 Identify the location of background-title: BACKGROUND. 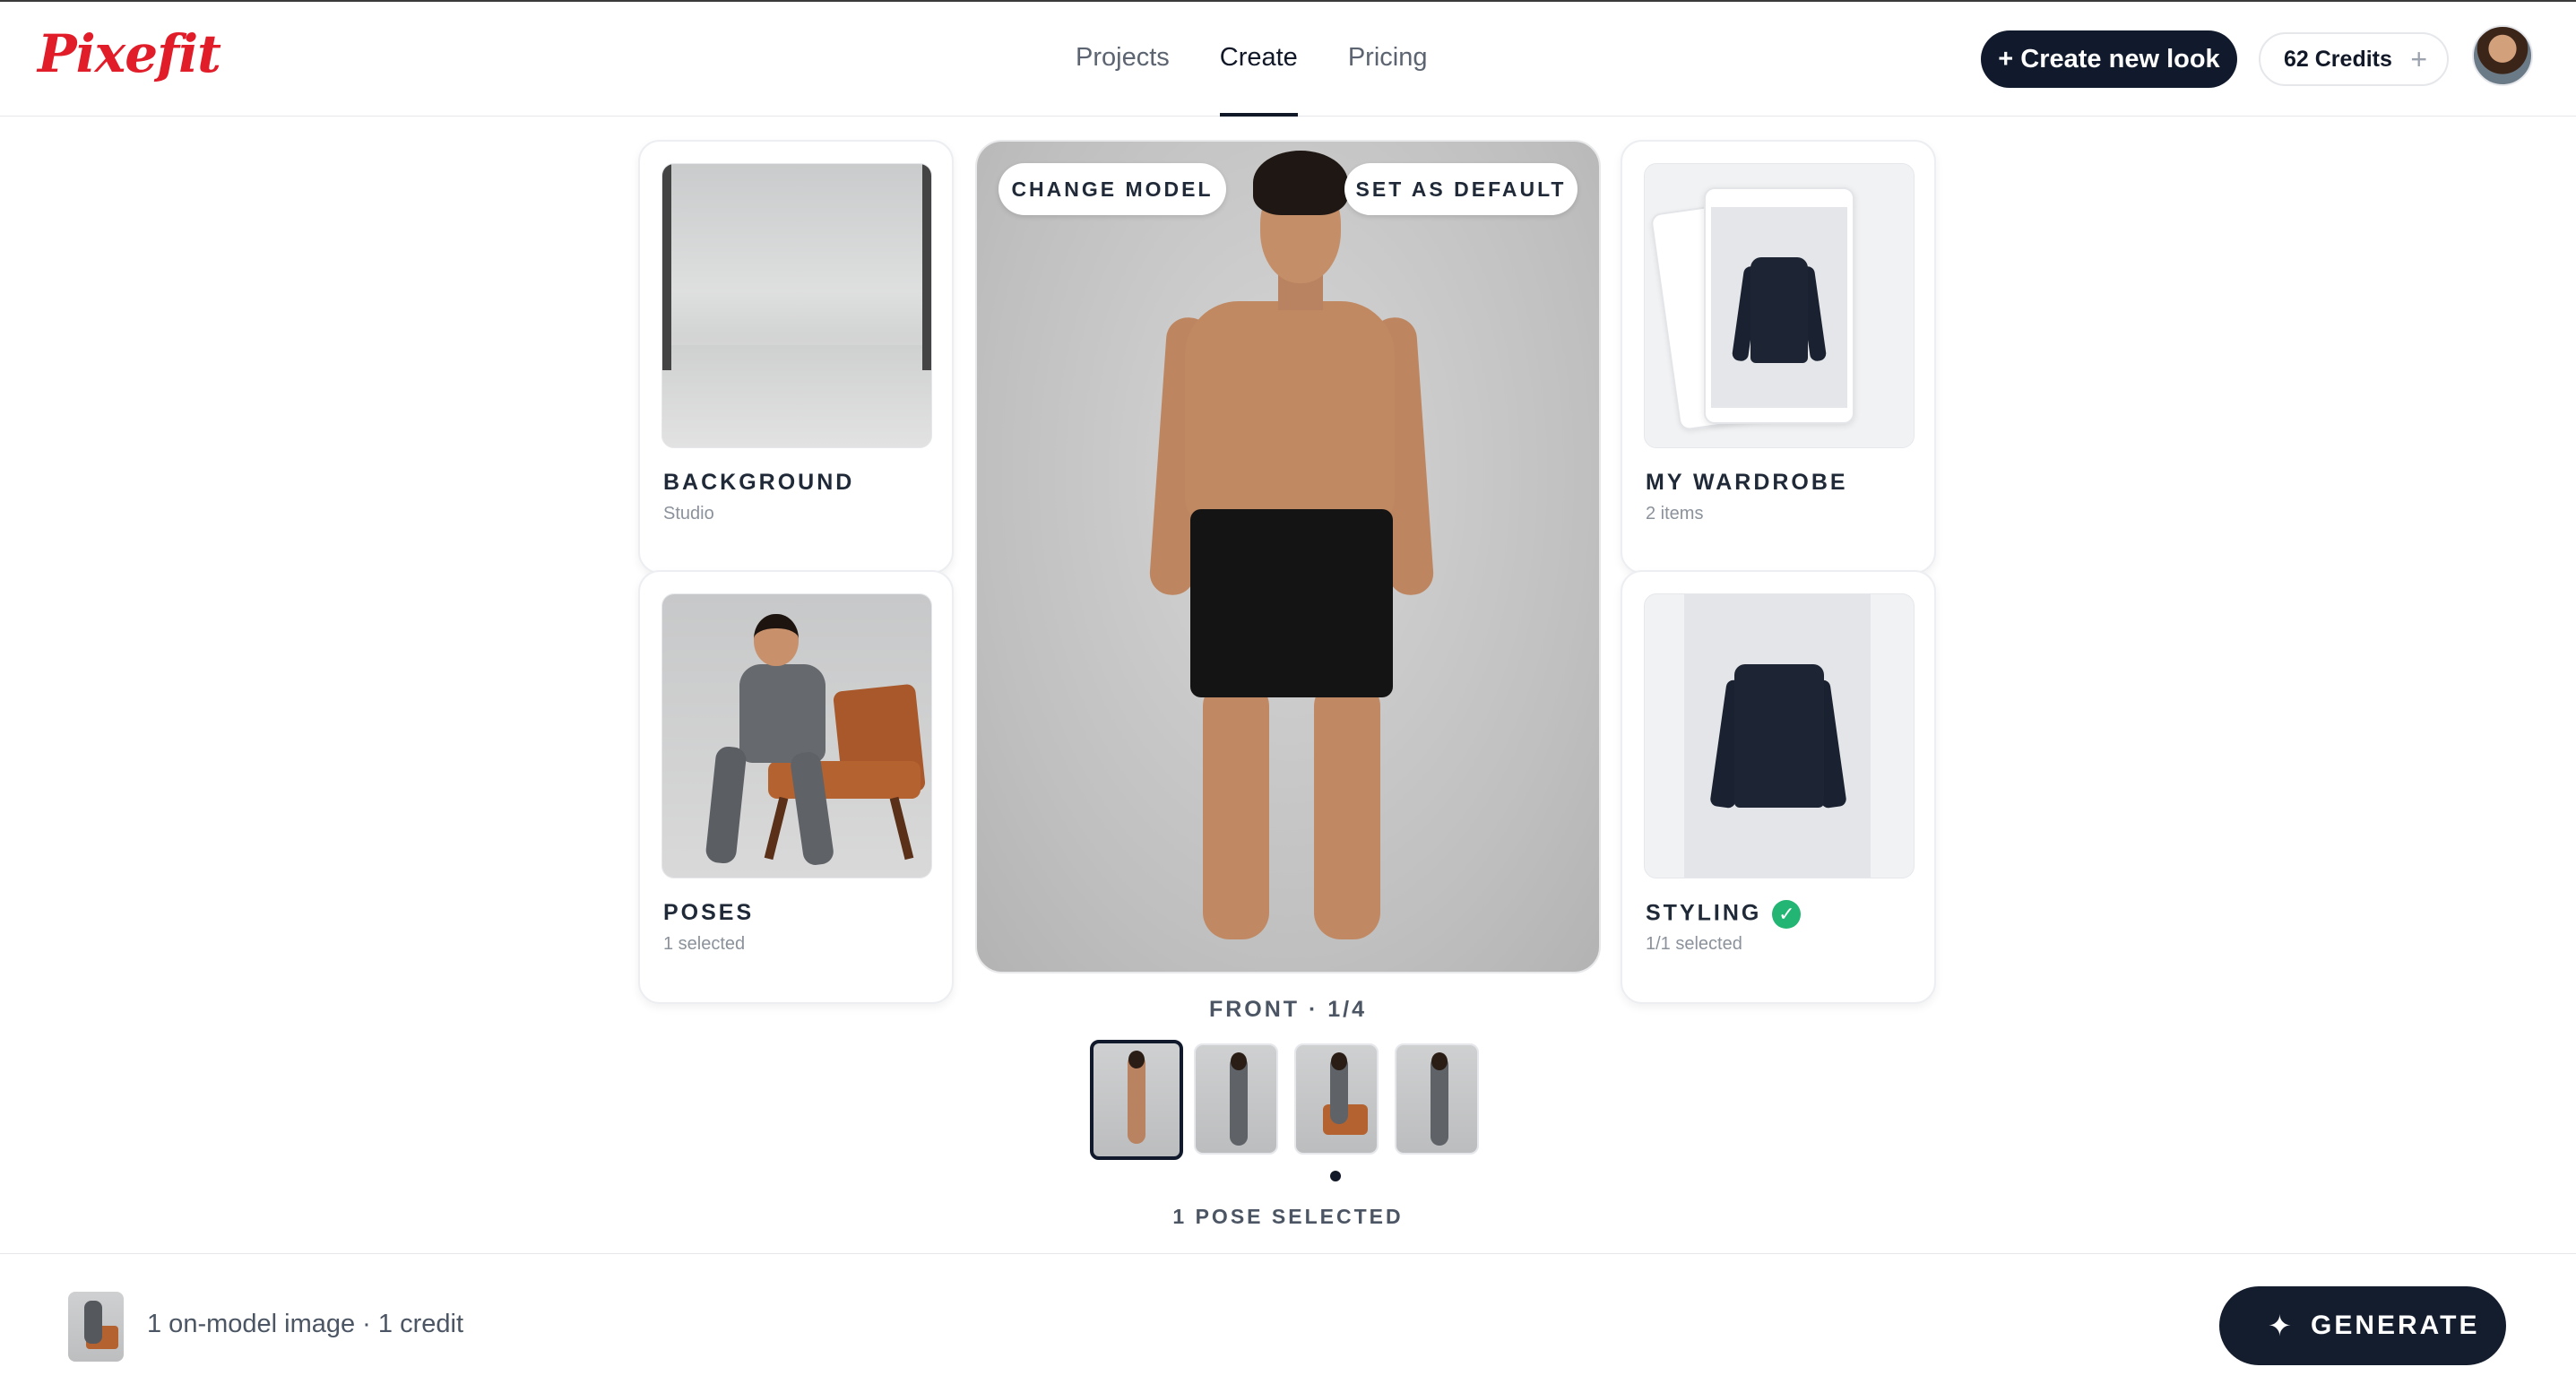
(759, 482).